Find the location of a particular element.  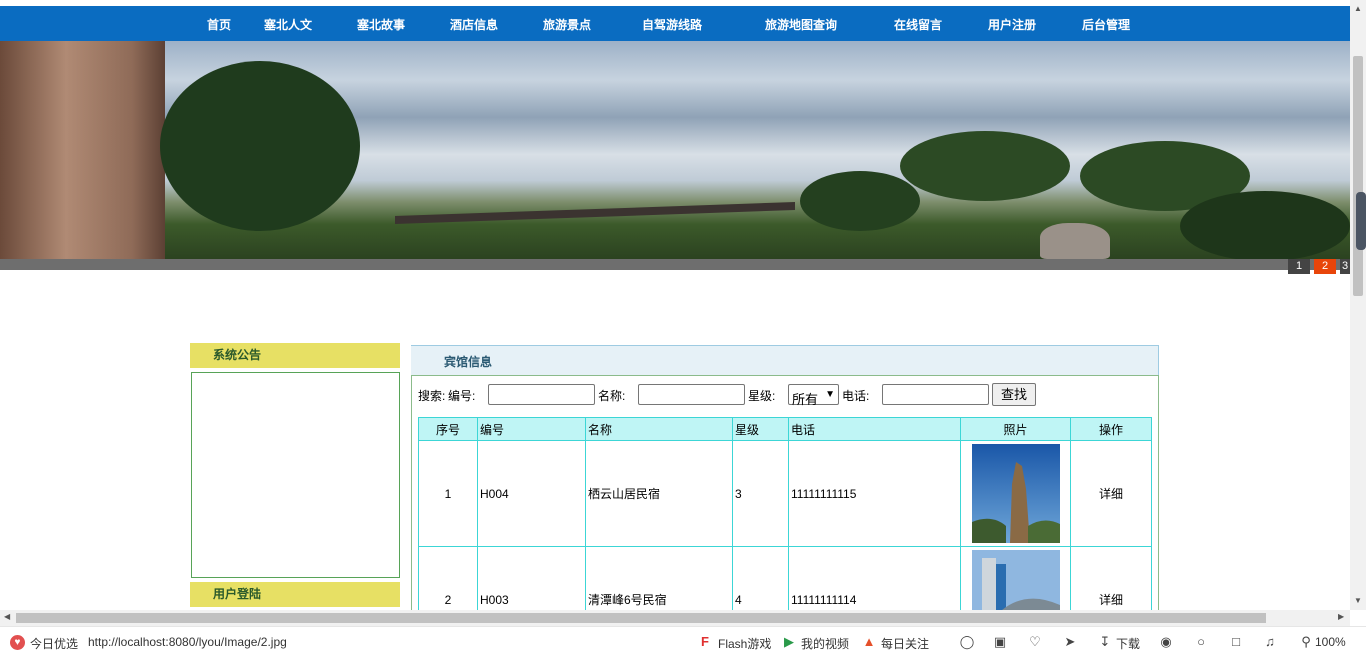

rocket-icon: ➤ is located at coordinates (1070, 642).